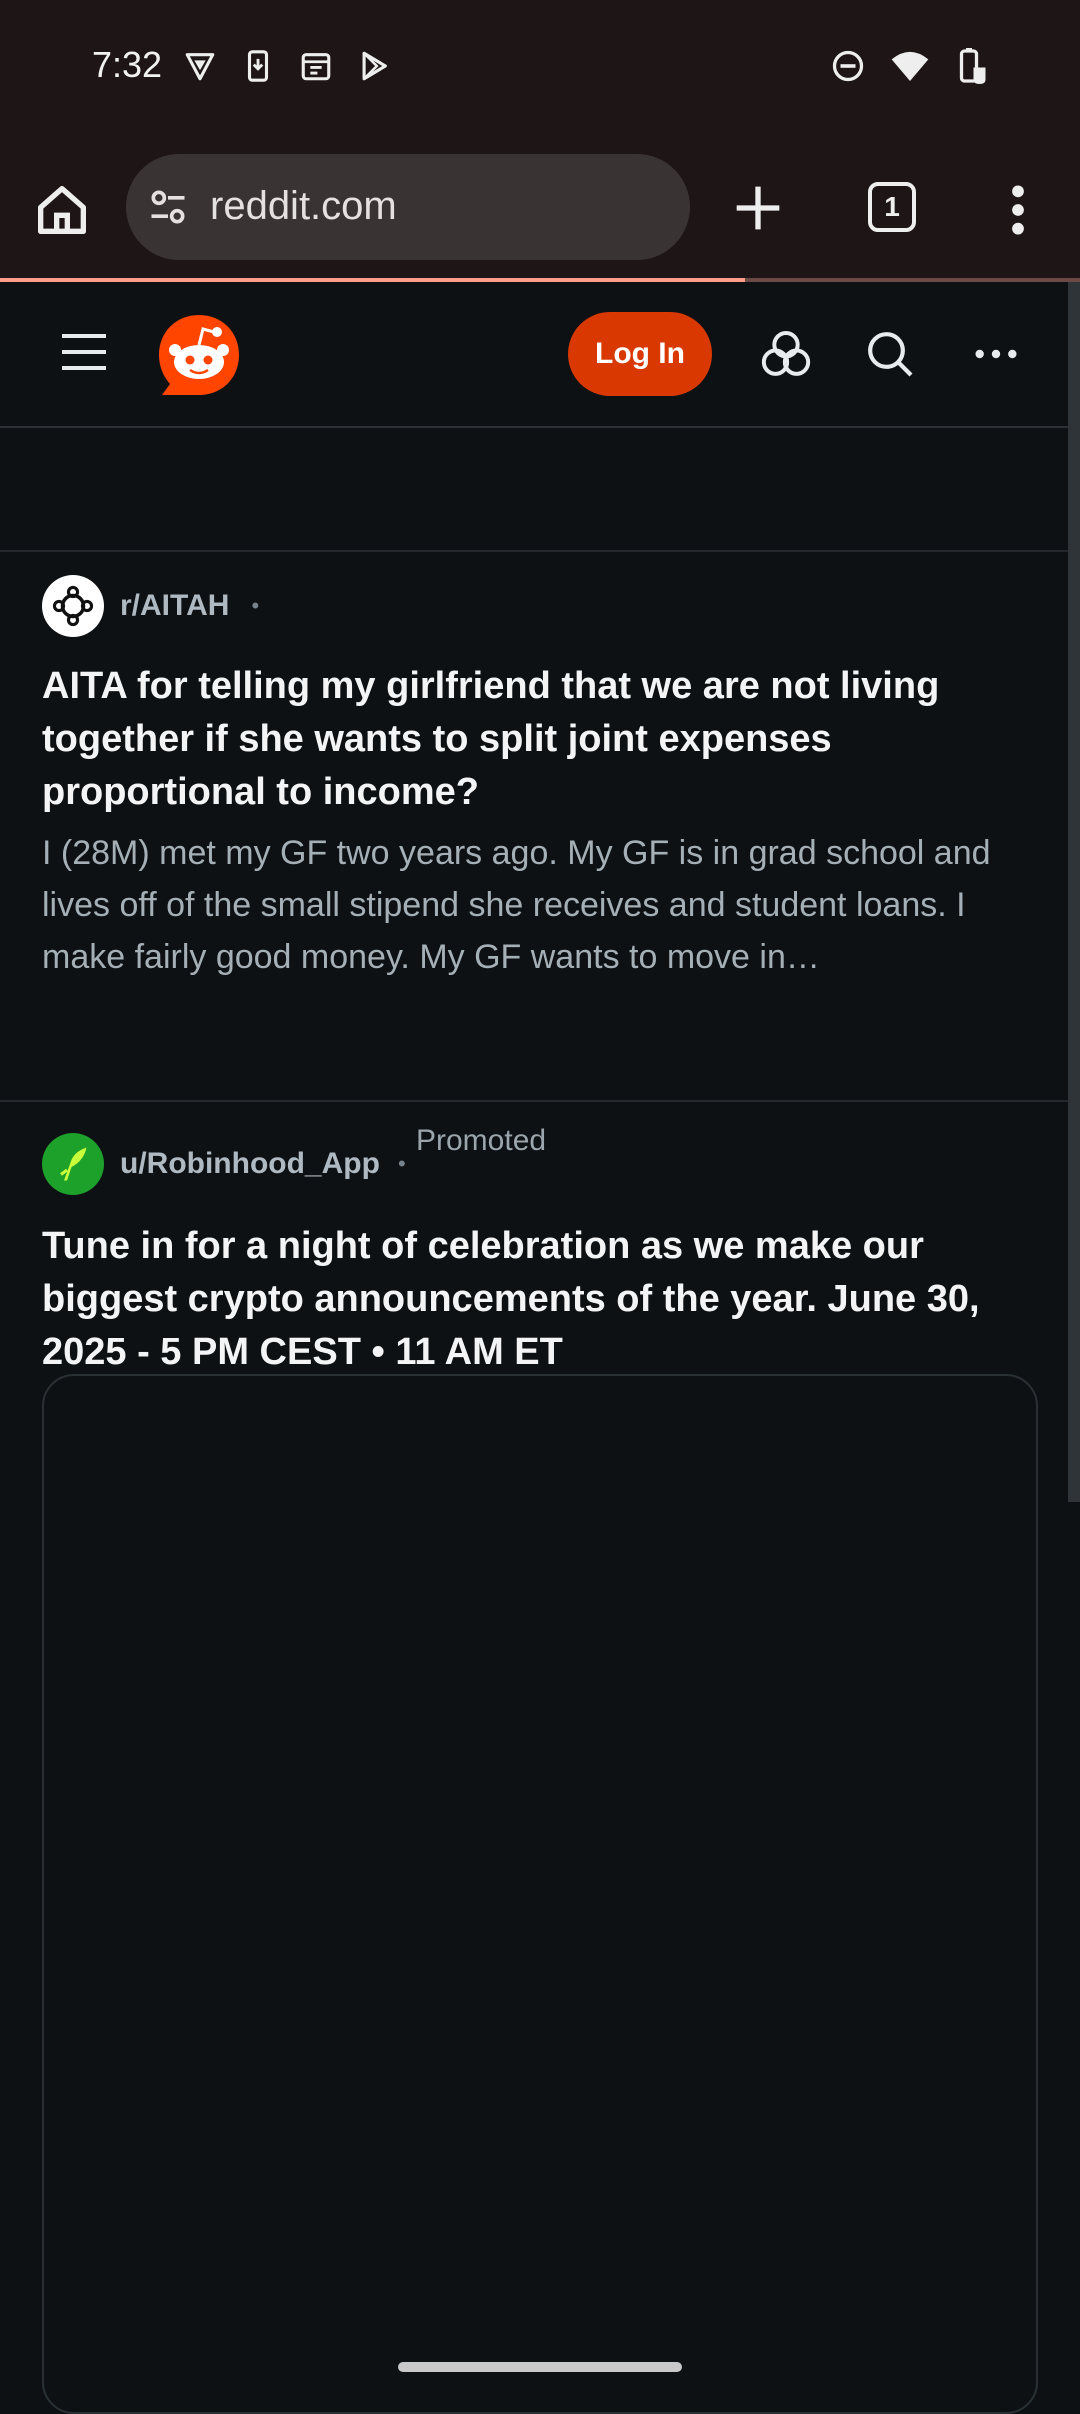  I want to click on vpn-shield-icon, so click(200, 66).